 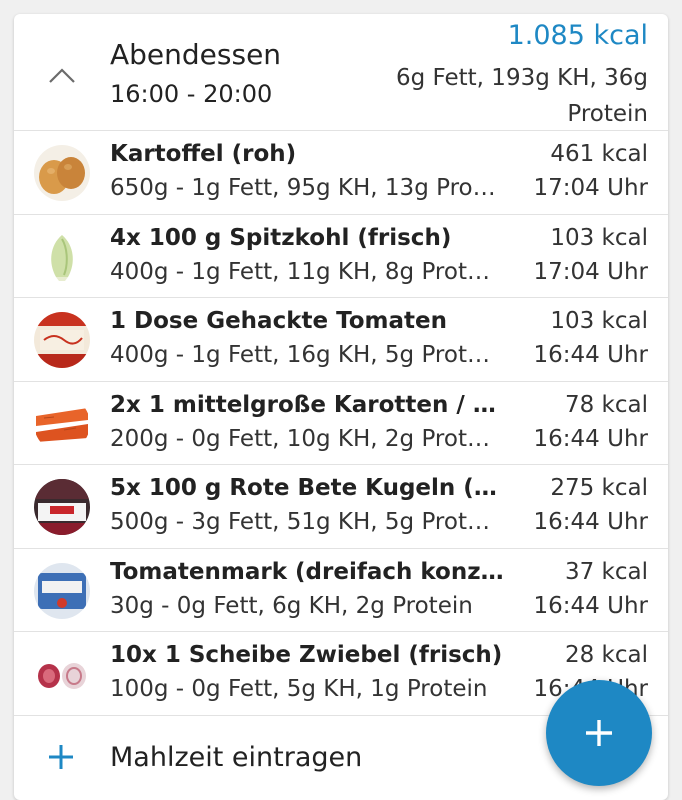 What do you see at coordinates (62, 173) in the screenshot?
I see `potato-icon` at bounding box center [62, 173].